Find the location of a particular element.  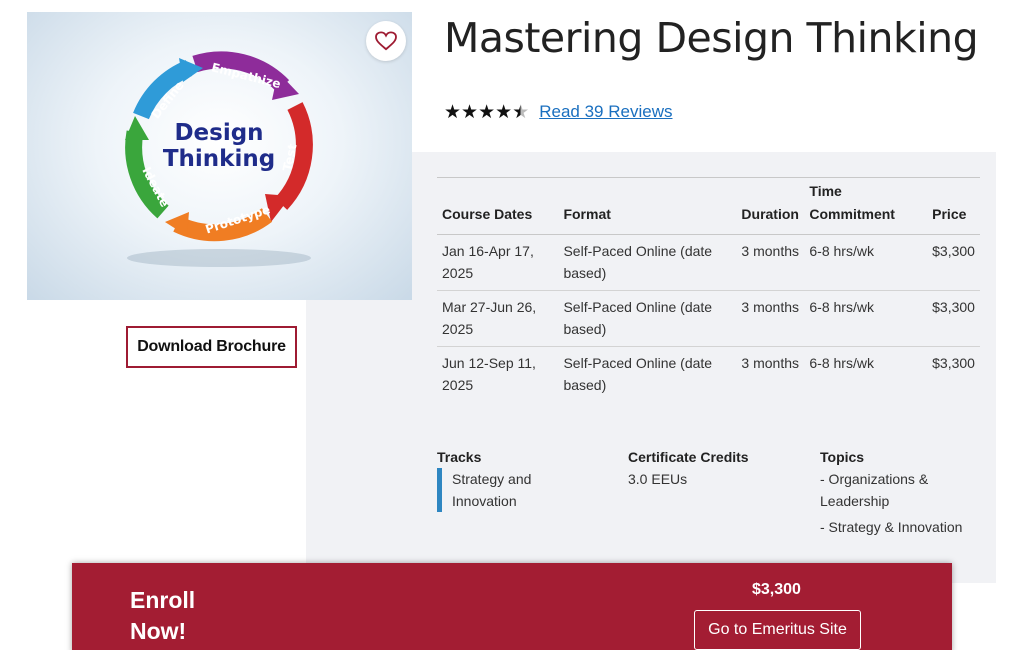

column-header: Time Commitment is located at coordinates (866, 206).